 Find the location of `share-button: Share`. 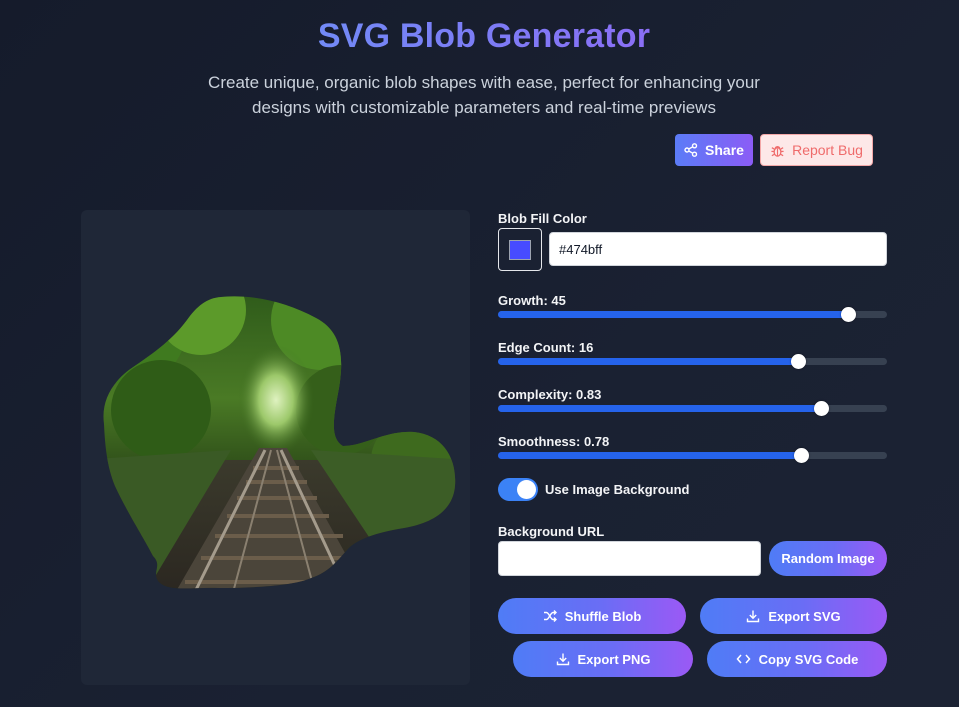

share-button: Share is located at coordinates (714, 150).